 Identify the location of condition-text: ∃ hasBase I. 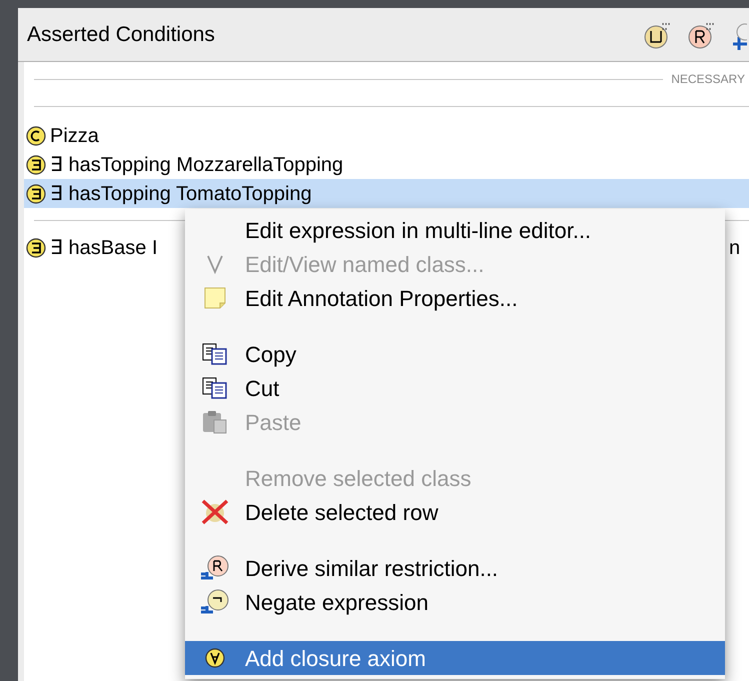
(104, 248).